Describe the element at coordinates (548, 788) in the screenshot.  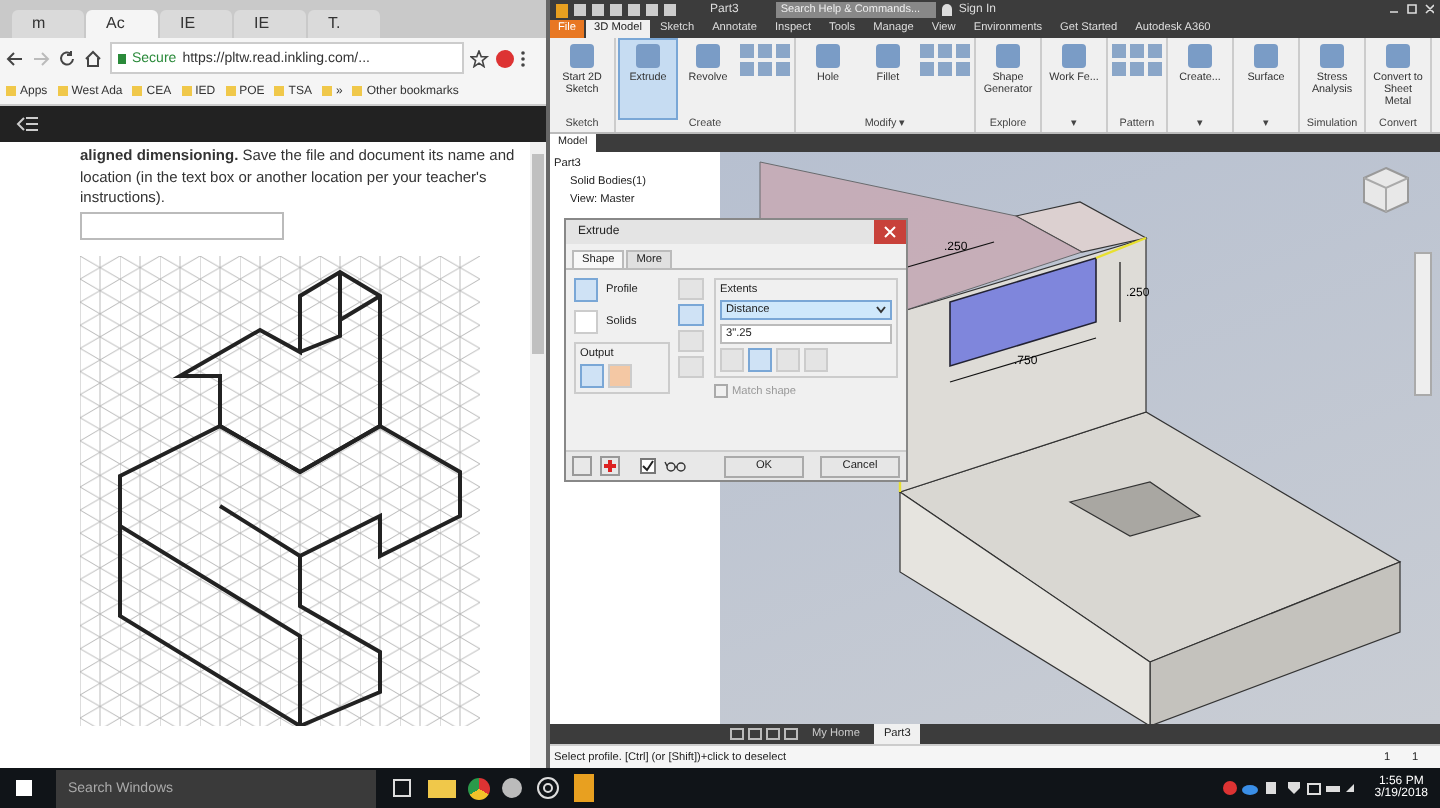
I see `circle-app-icon` at that location.